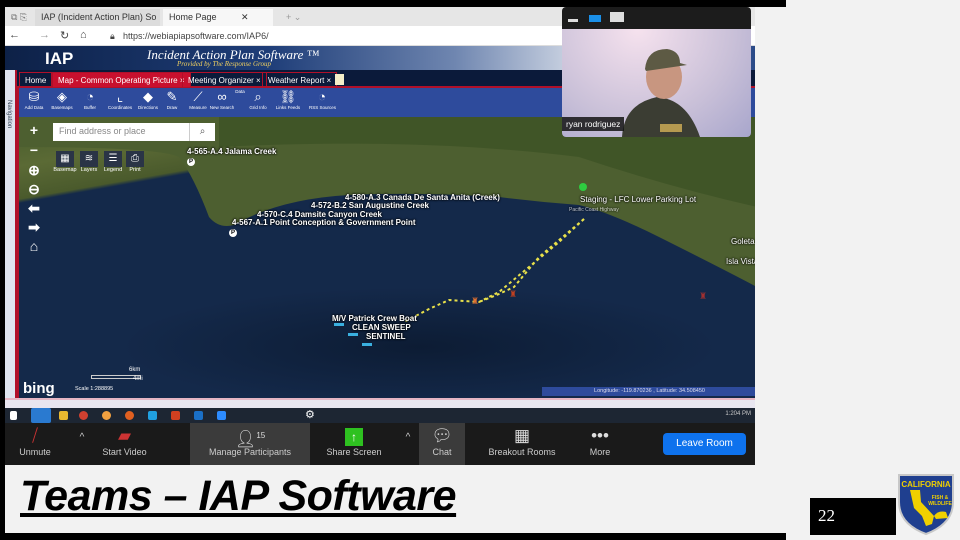  What do you see at coordinates (34, 170) in the screenshot?
I see `zoom-in-area-icon: ⊕` at bounding box center [34, 170].